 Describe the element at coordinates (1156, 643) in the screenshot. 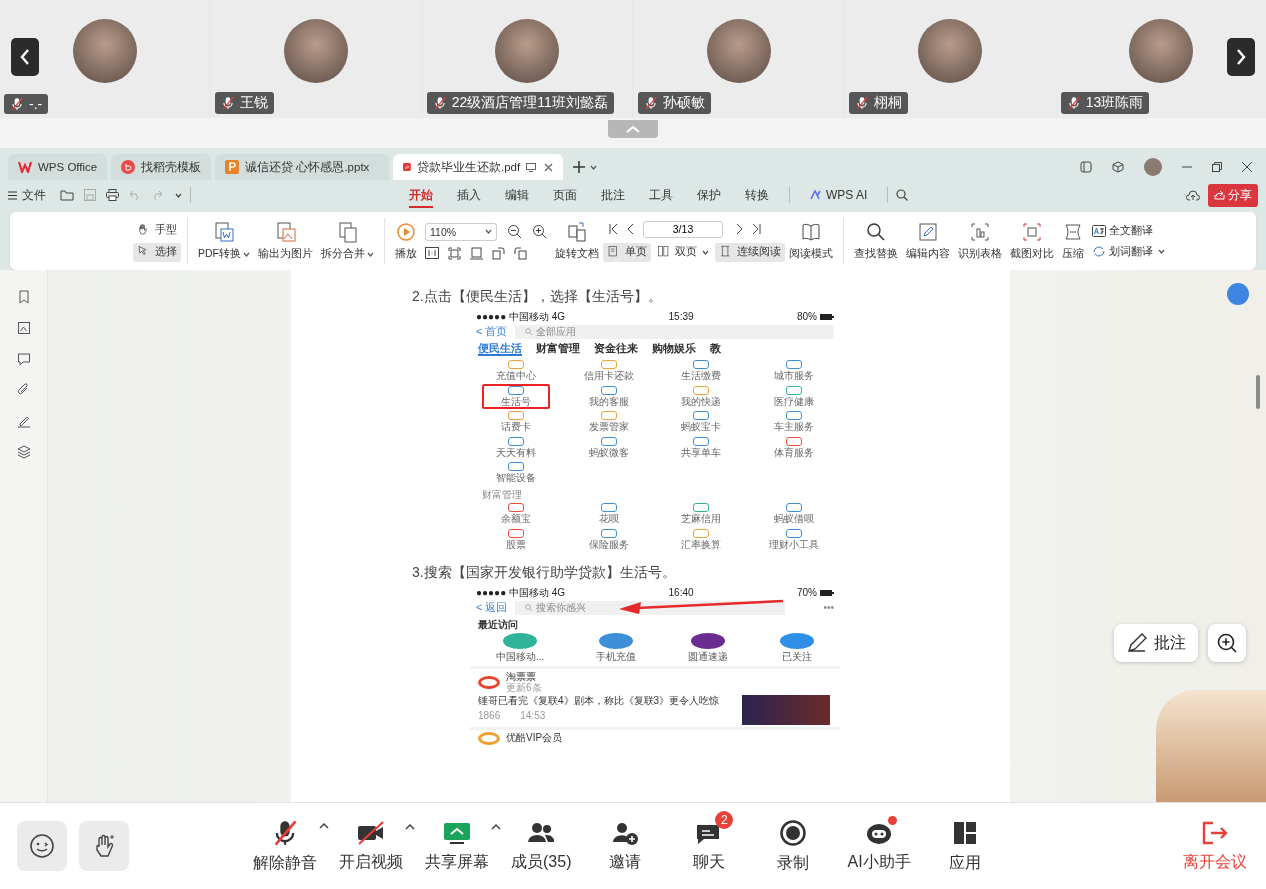

I see `annotate-button: 批注` at that location.